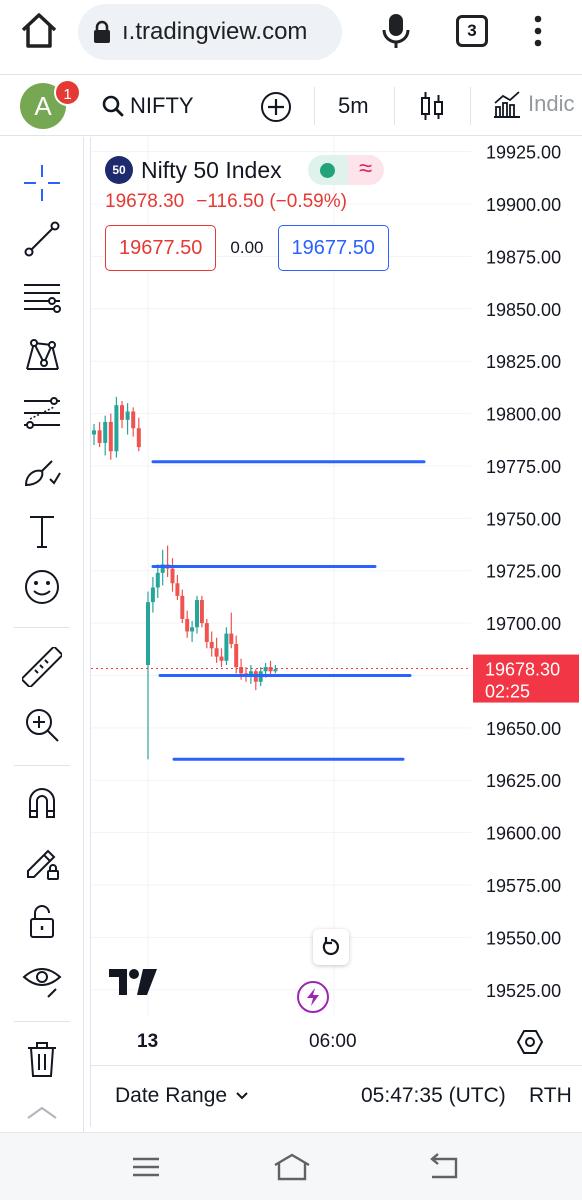  I want to click on date-range-label: Date Range, so click(171, 1095).